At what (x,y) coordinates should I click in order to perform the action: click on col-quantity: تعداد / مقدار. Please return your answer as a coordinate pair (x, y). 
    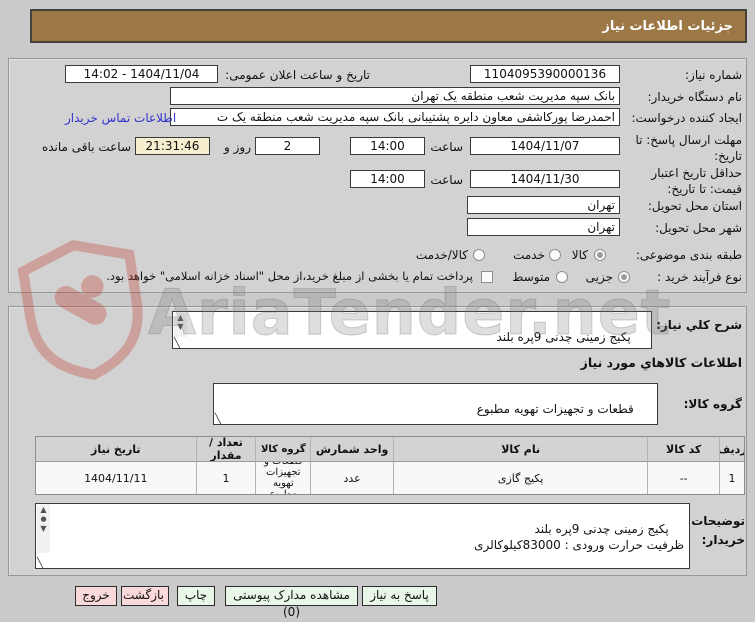
    Looking at the image, I should click on (225, 449).